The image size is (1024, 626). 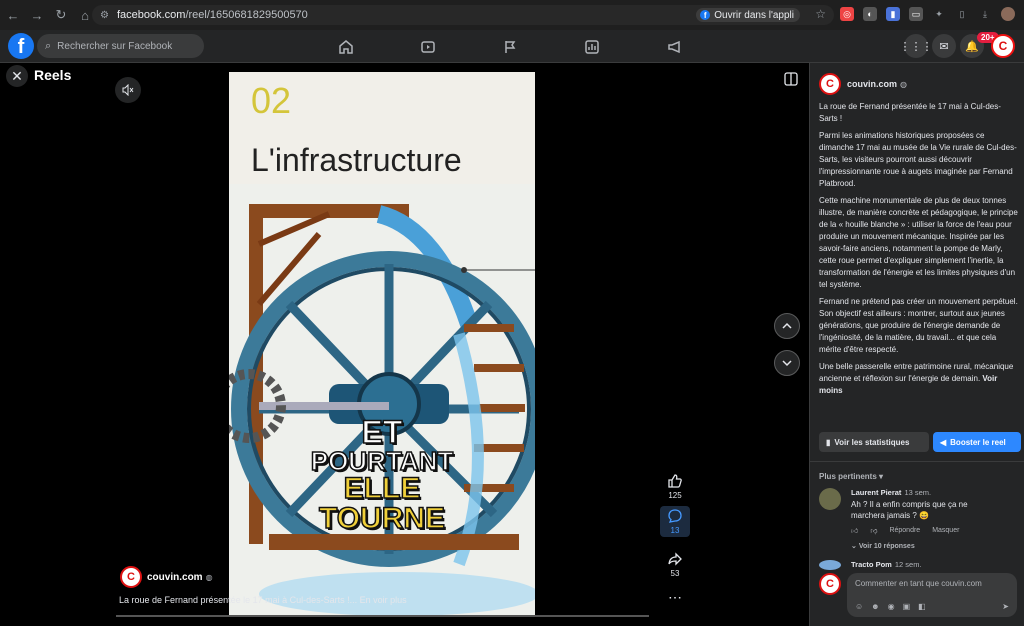 What do you see at coordinates (1008, 14) in the screenshot?
I see `browser-profile-avatar` at bounding box center [1008, 14].